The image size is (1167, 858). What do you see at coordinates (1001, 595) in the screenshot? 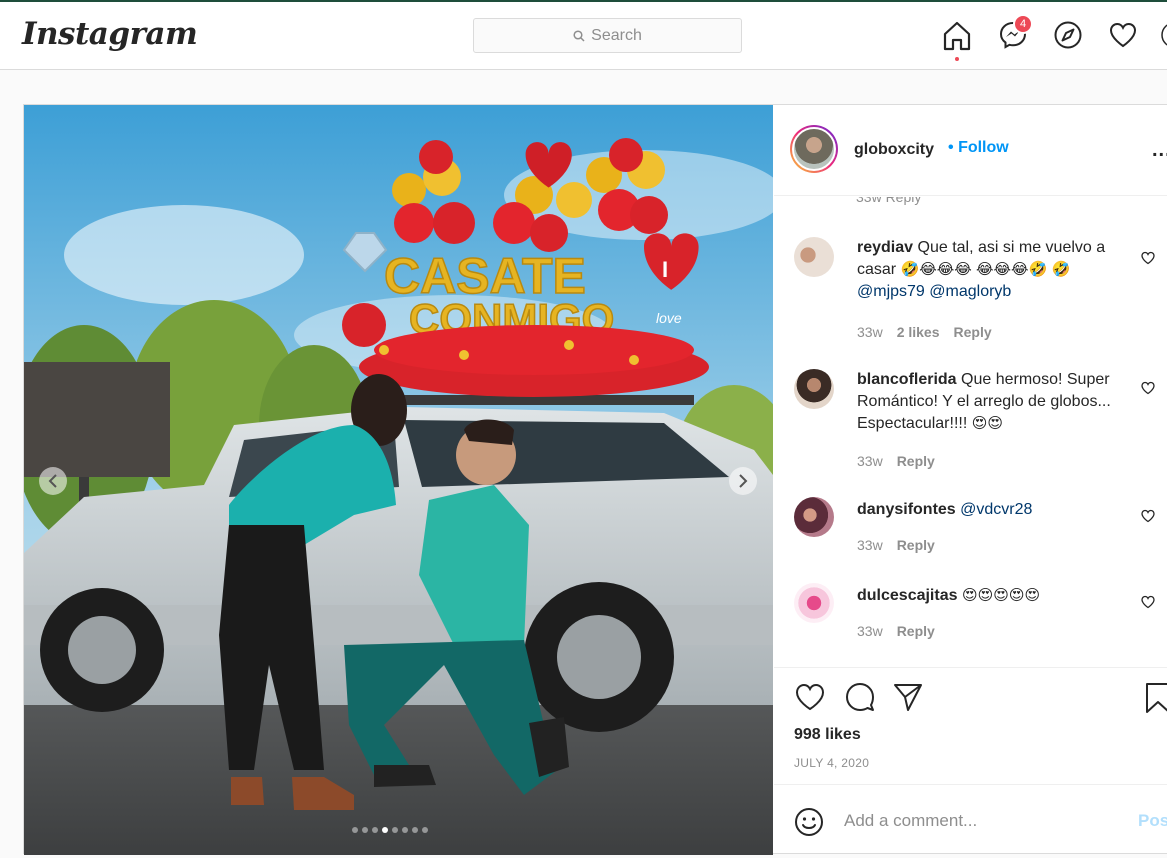
I see `comment-emojis: 😍😍😍😍😍` at bounding box center [1001, 595].